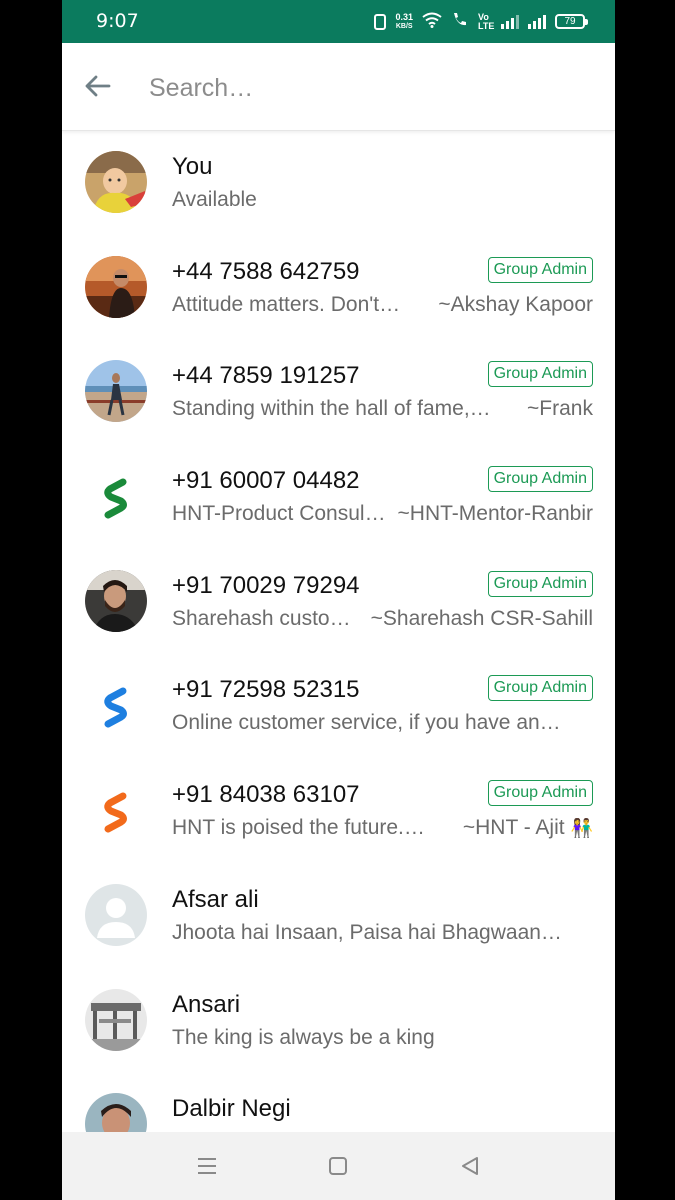 The image size is (675, 1200). What do you see at coordinates (266, 585) in the screenshot?
I see `contact-name: +91 70029 79294` at bounding box center [266, 585].